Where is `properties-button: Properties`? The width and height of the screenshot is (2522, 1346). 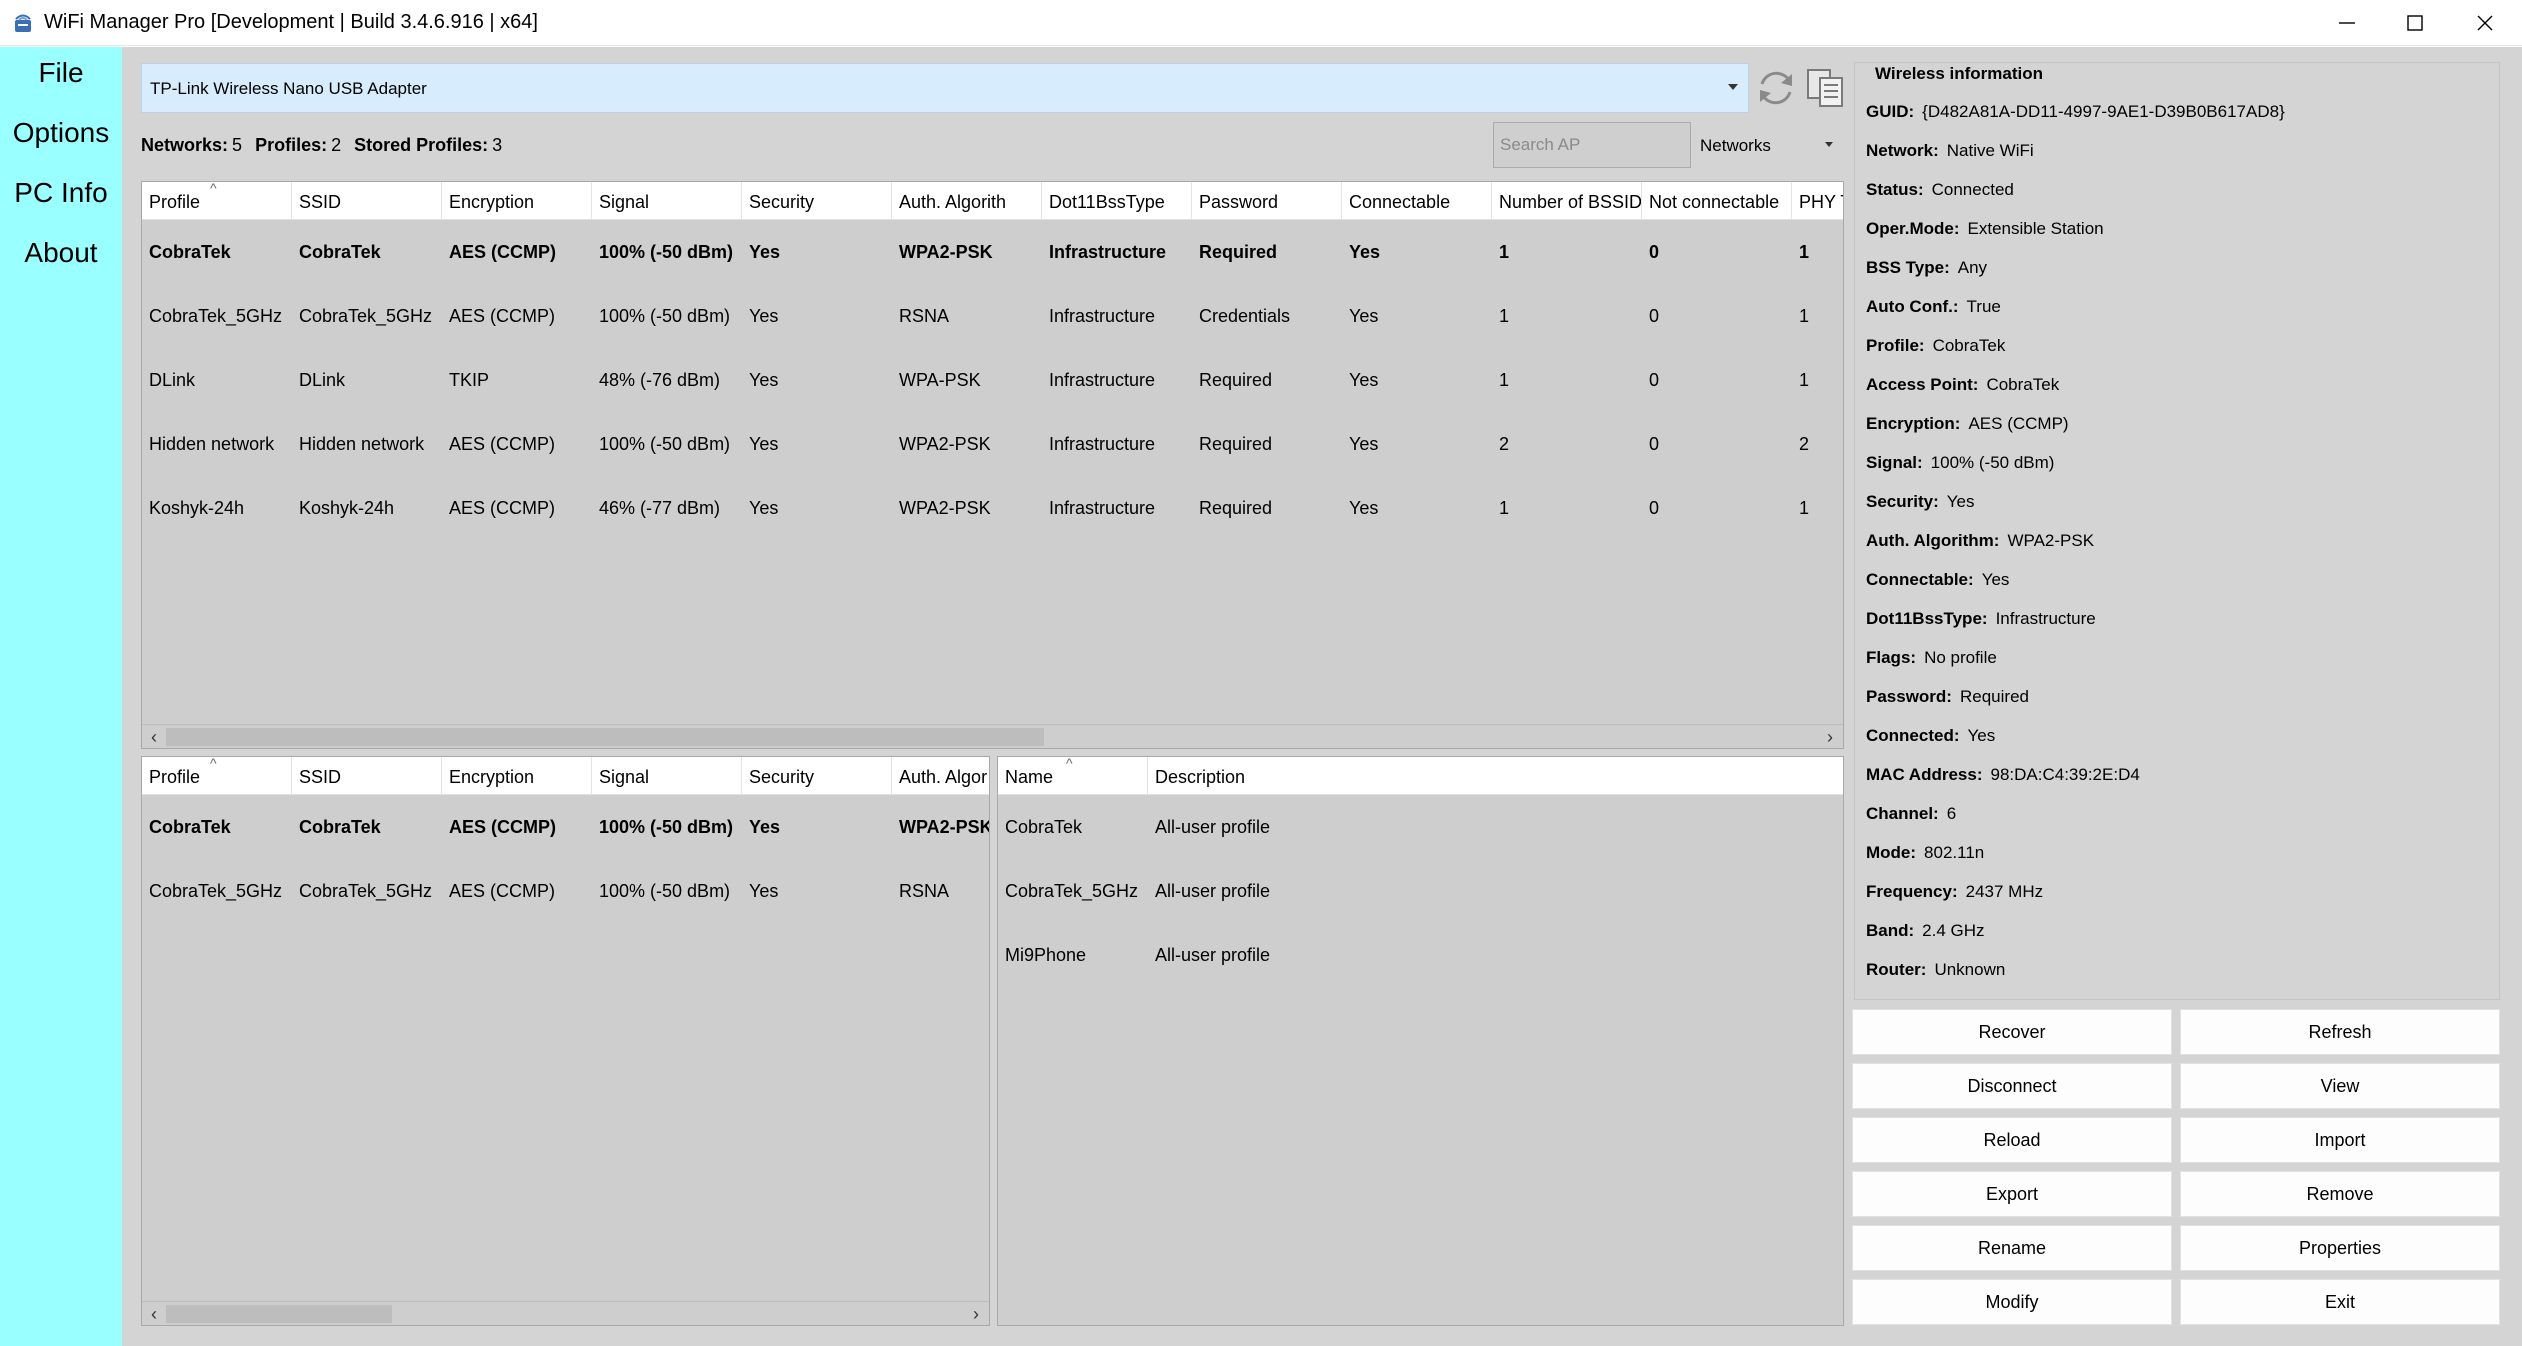 properties-button: Properties is located at coordinates (2340, 1248).